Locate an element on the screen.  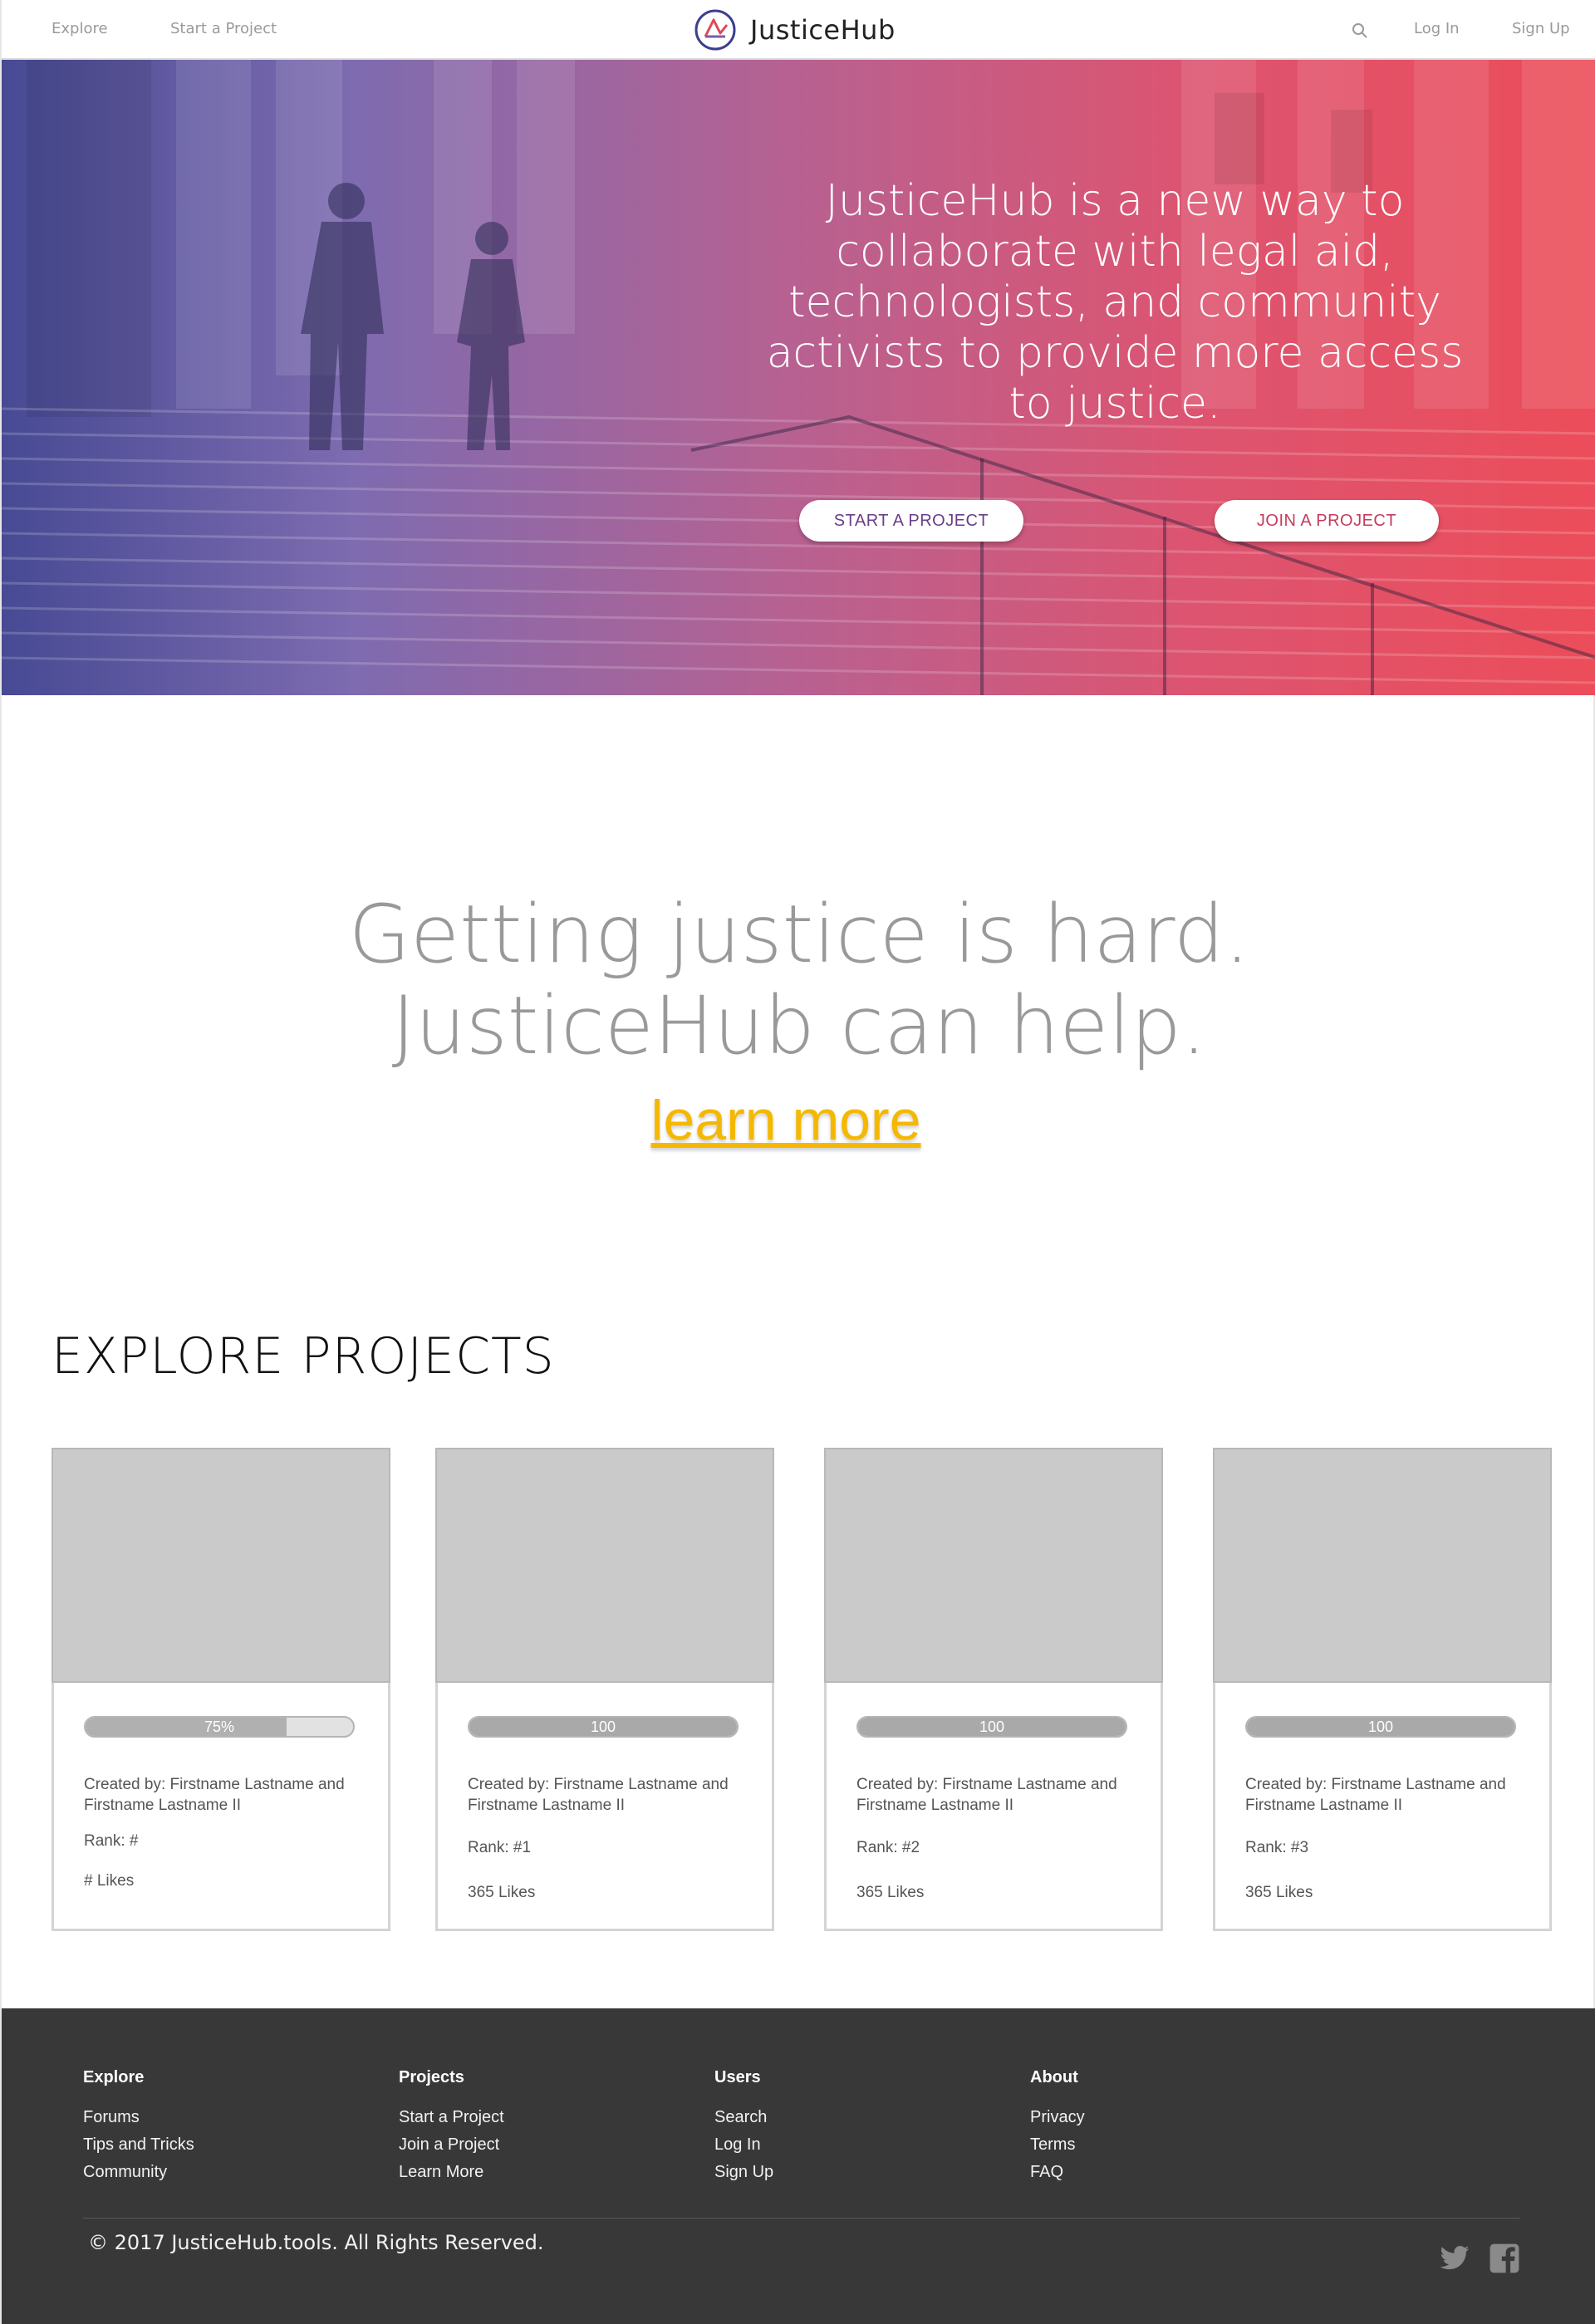
nav-explore-link: Explore is located at coordinates (80, 29).